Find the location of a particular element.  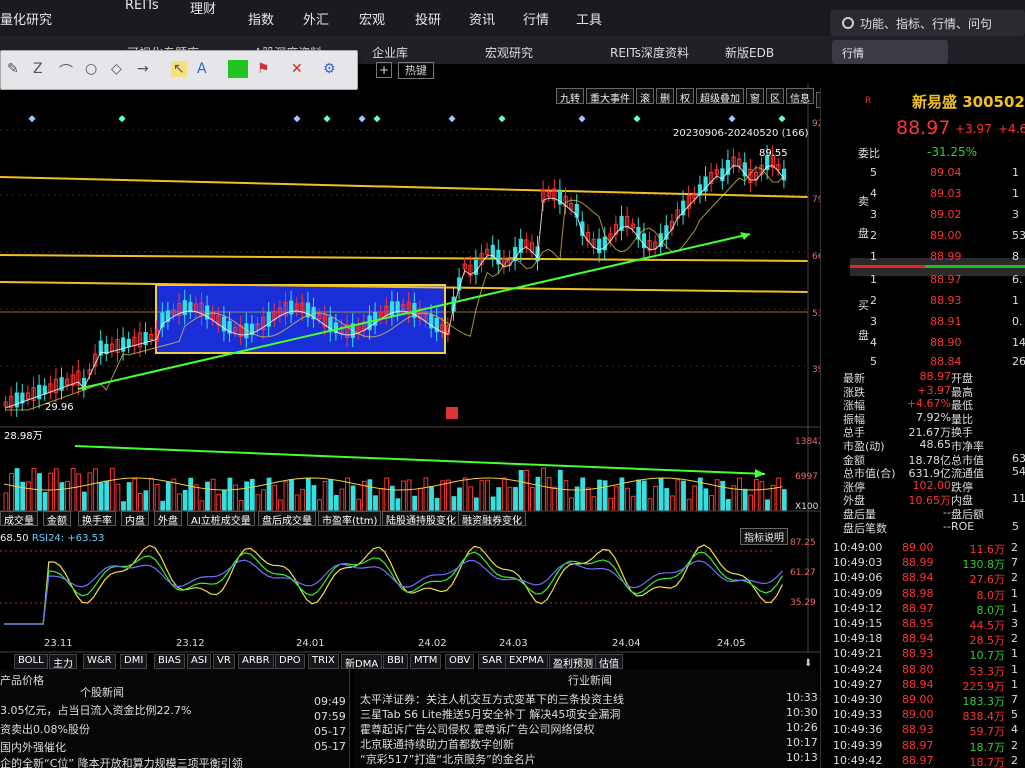

tab-vr: VR is located at coordinates (224, 661).